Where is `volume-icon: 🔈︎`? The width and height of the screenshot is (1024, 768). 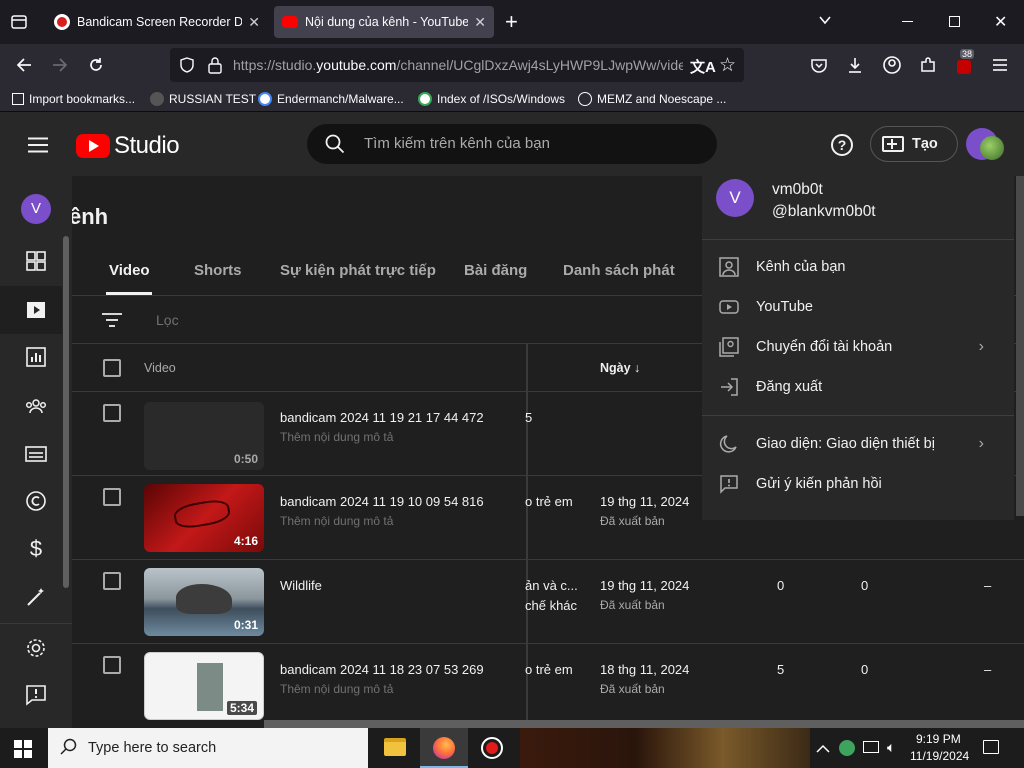 volume-icon: 🔈︎ is located at coordinates (891, 747).